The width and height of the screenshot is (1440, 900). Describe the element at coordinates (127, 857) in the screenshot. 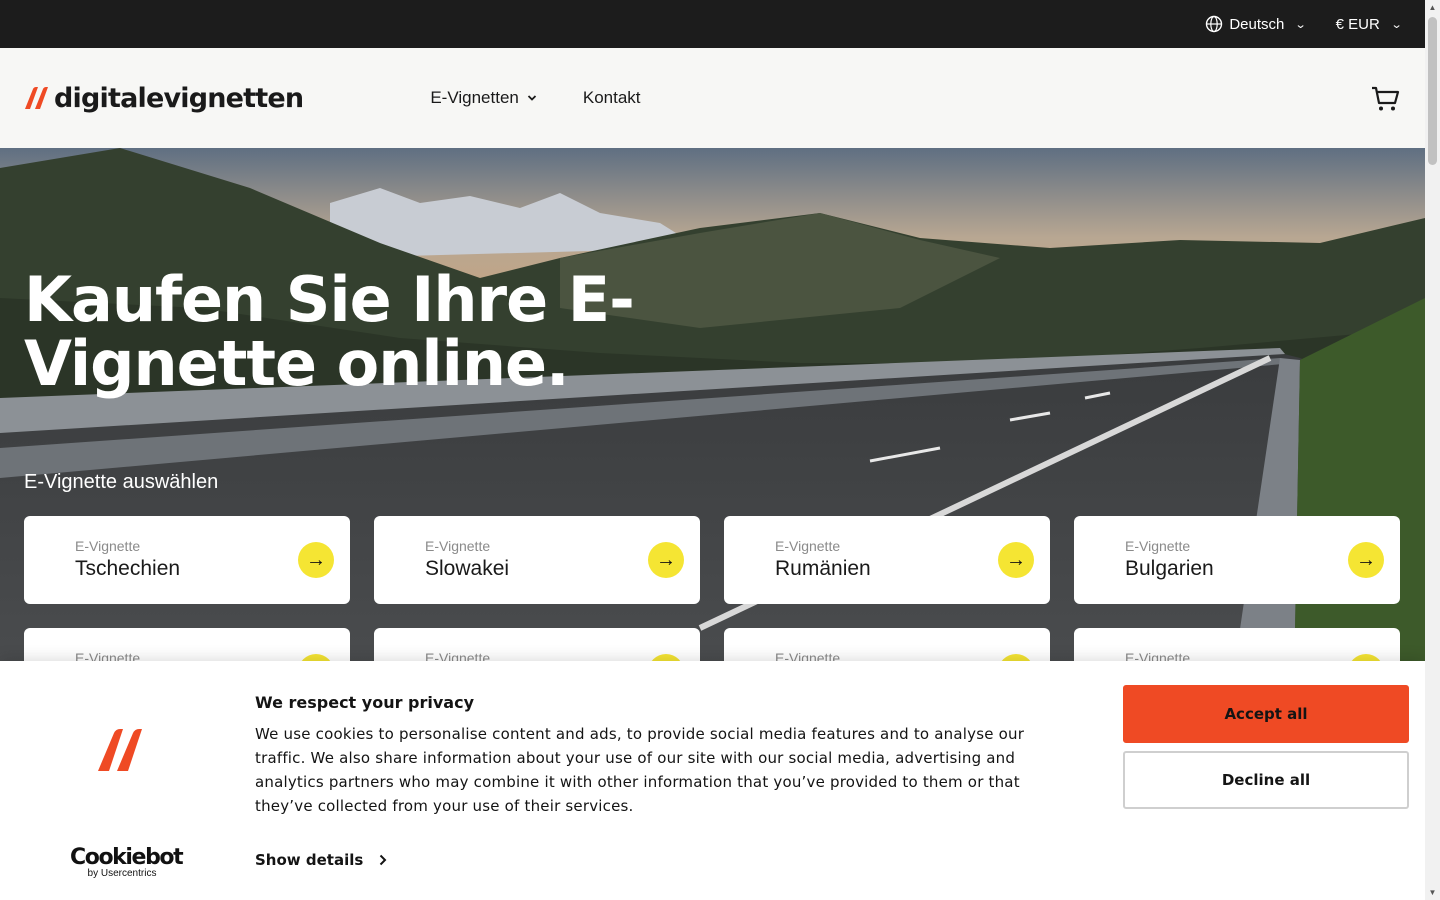

I see `cookiebot-brand: Cookiebot` at that location.